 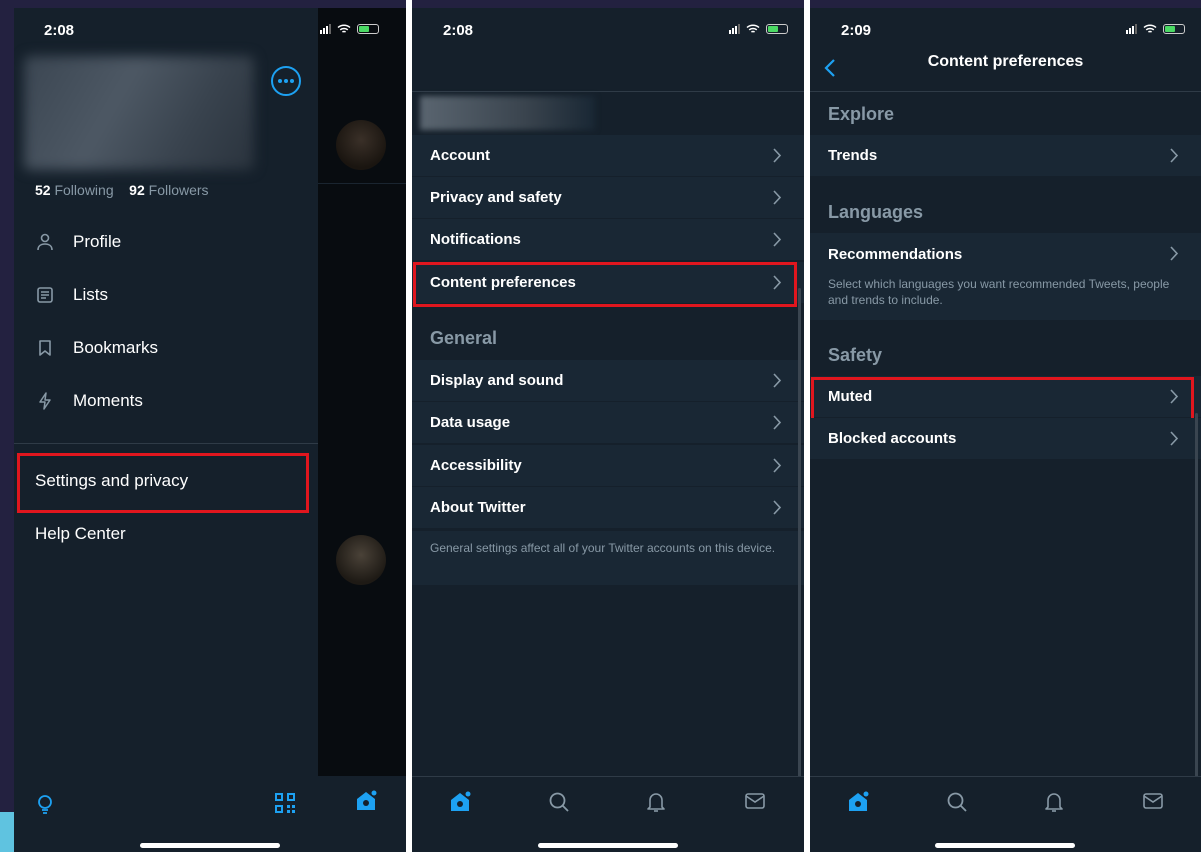 What do you see at coordinates (608, 423) in the screenshot?
I see `row-data-usage: Data usage` at bounding box center [608, 423].